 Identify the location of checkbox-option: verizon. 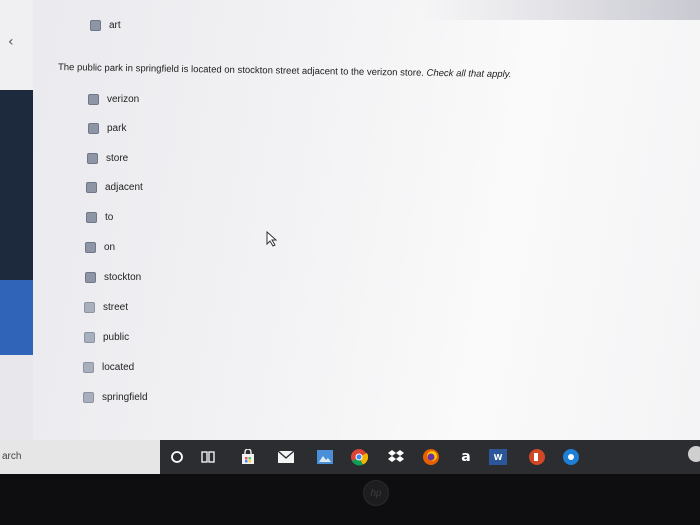
(113, 99).